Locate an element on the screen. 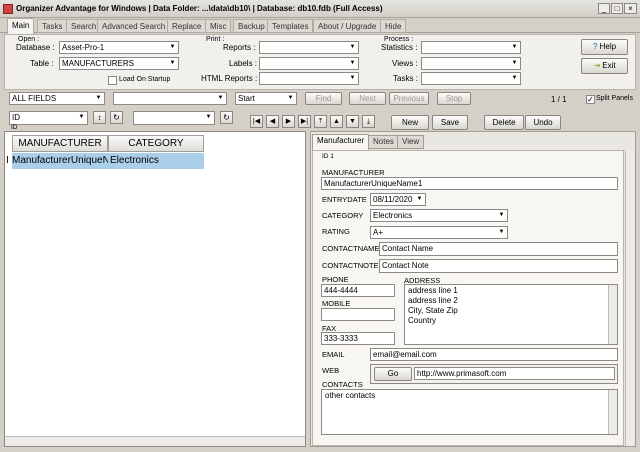 This screenshot has width=640, height=452. grid-horizontal-scrollbar is located at coordinates (155, 441).